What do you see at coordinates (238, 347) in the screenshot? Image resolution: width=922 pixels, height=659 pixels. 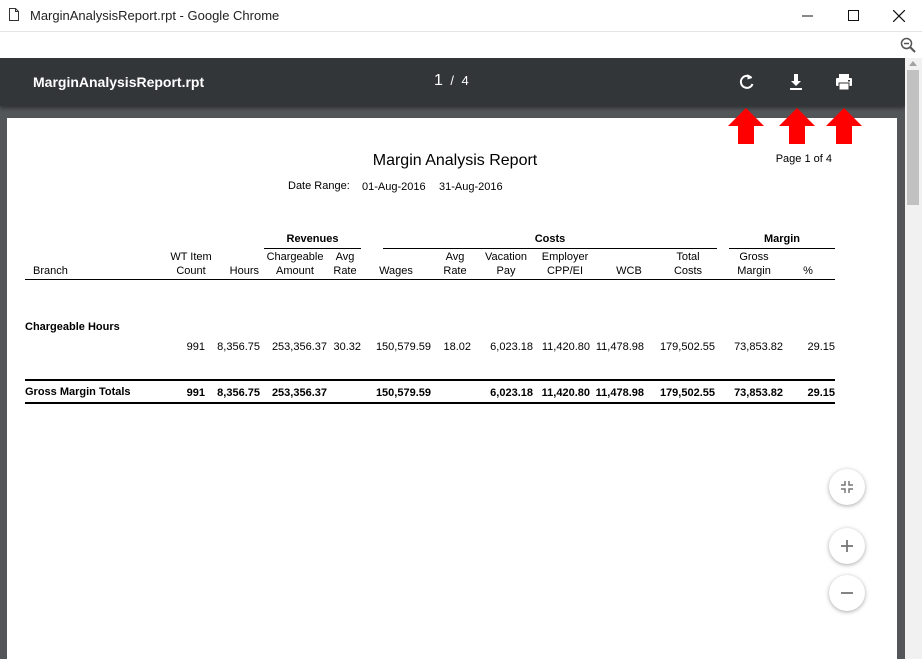 I see `row-hours: 8,356.75` at bounding box center [238, 347].